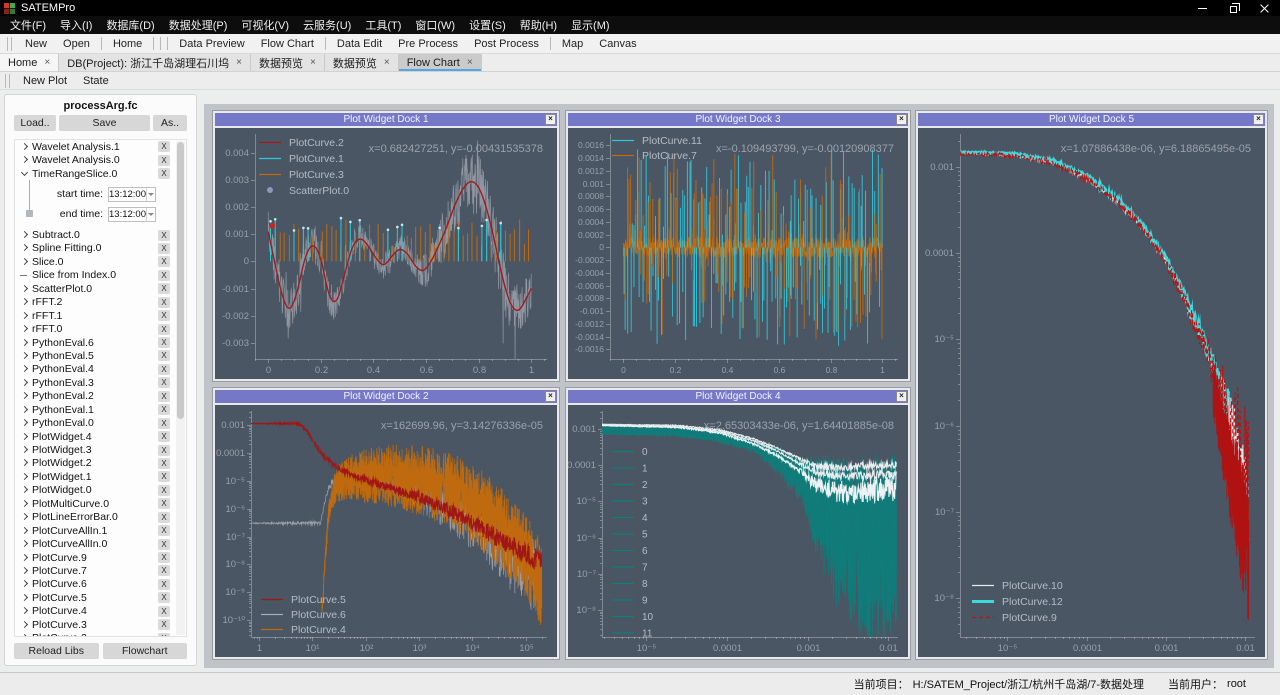 The width and height of the screenshot is (1280, 695). I want to click on toolbar-button-canvas: Canvas, so click(617, 44).